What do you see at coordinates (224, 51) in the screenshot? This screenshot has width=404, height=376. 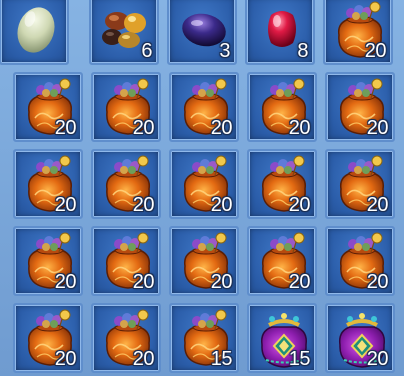 I see `item-quantity: 3` at bounding box center [224, 51].